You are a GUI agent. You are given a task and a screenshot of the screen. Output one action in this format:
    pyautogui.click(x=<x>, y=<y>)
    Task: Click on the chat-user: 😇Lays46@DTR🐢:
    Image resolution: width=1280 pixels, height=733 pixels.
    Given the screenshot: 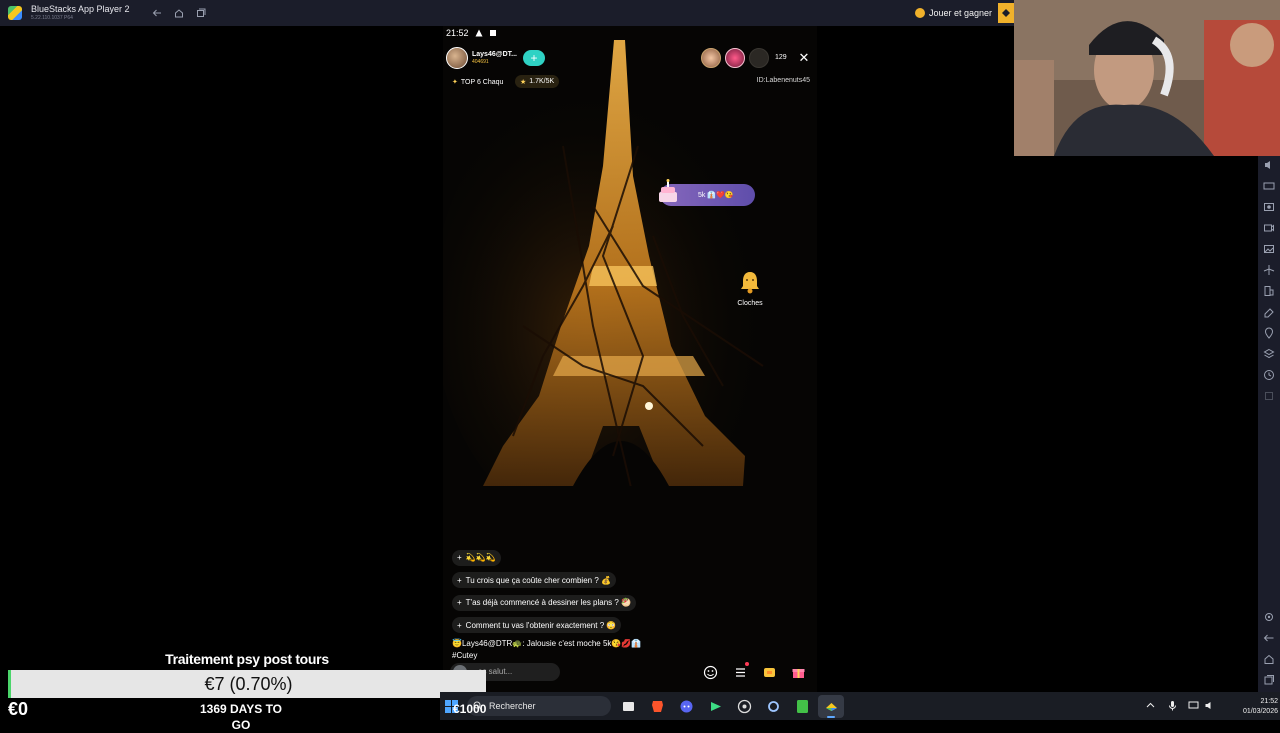 What is the action you would take?
    pyautogui.click(x=488, y=643)
    